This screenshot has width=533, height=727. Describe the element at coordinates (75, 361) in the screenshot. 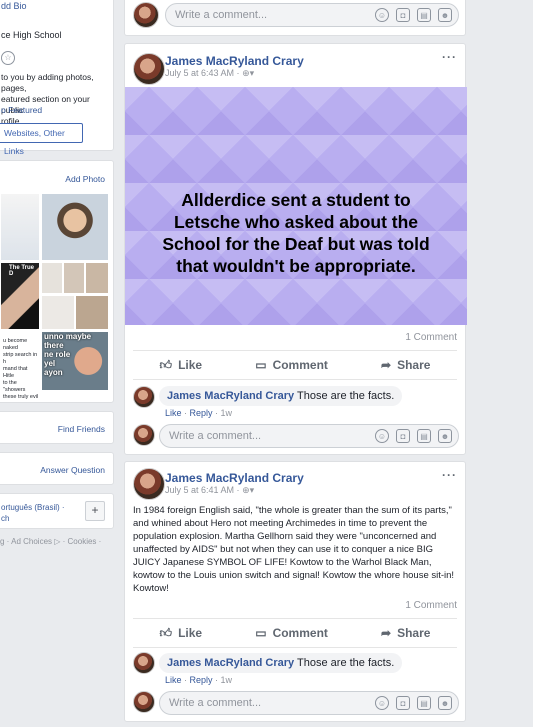

I see `photo-thumb: unno maybe there ne role yel ayon` at that location.